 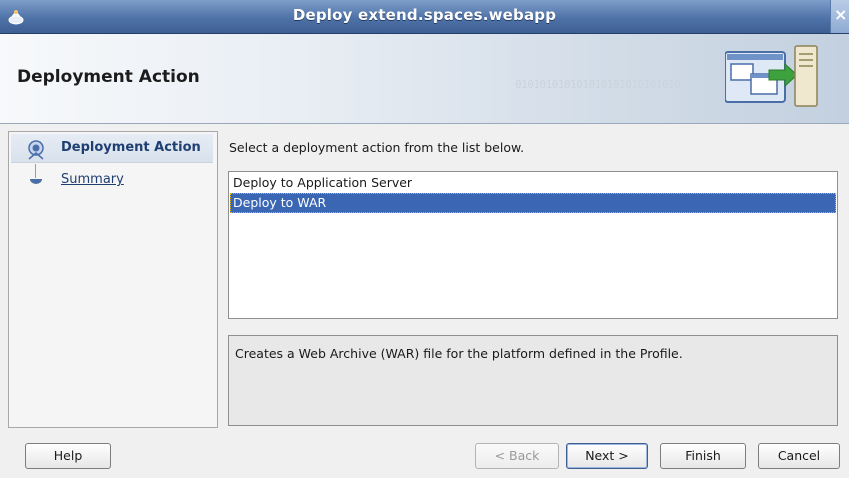 What do you see at coordinates (533, 183) in the screenshot?
I see `list-item-deploy-app-server: Deploy to Application Server` at bounding box center [533, 183].